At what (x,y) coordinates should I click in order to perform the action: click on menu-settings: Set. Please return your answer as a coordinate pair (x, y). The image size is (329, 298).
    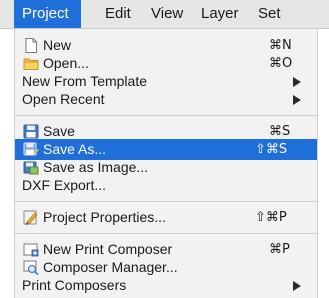
    Looking at the image, I should click on (269, 14).